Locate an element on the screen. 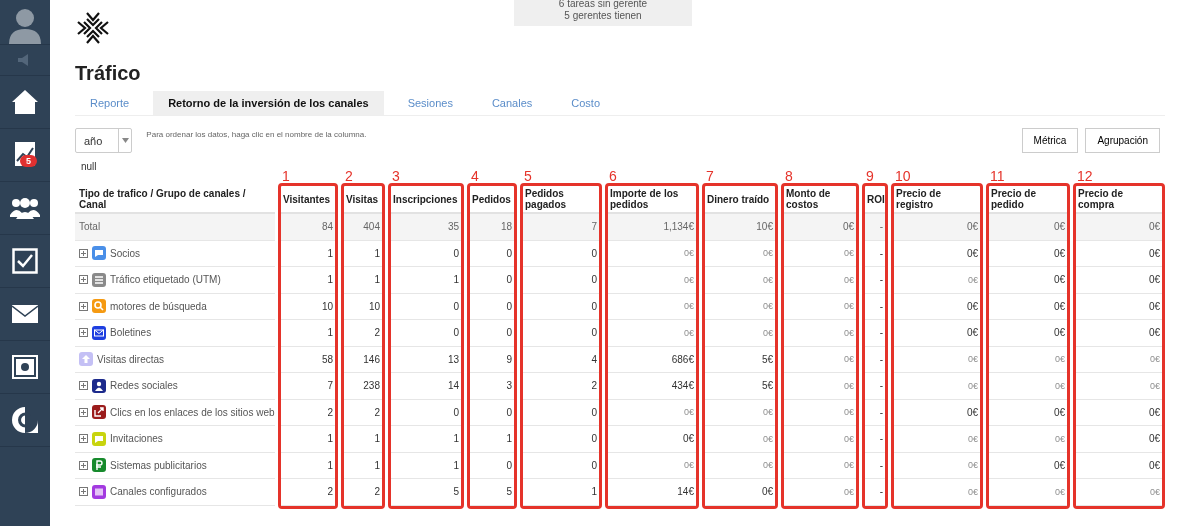  table-cell: 404 is located at coordinates (371, 227).